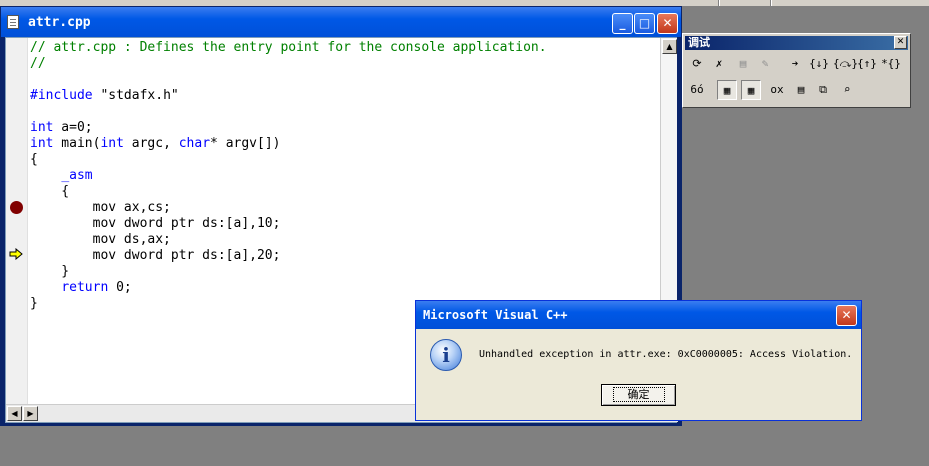 The image size is (929, 466). I want to click on code-line: mov ds,ax;, so click(288, 240).